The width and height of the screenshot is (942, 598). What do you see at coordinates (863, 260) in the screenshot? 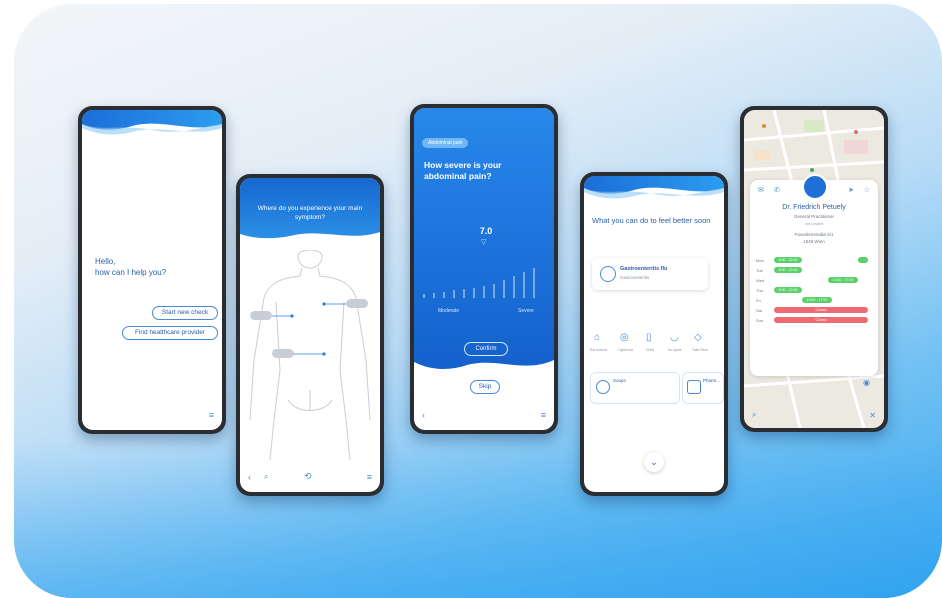
I see `slot-badge` at bounding box center [863, 260].